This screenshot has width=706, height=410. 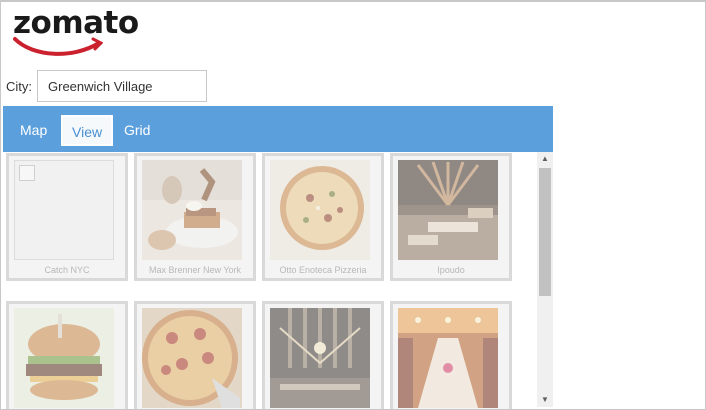 I want to click on restaurant-card: Catch NYC, so click(x=67, y=217).